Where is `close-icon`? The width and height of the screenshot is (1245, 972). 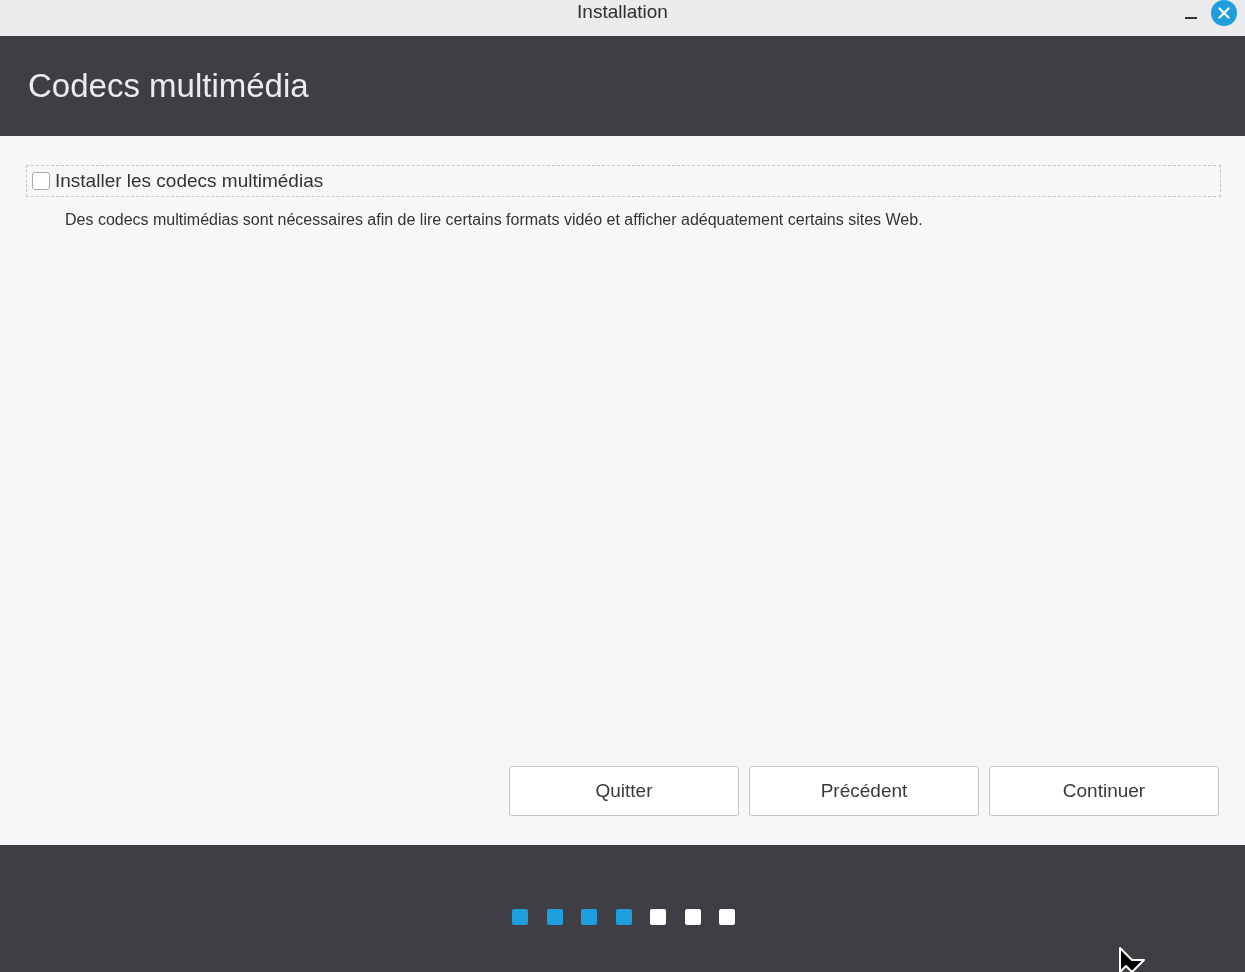 close-icon is located at coordinates (1224, 13).